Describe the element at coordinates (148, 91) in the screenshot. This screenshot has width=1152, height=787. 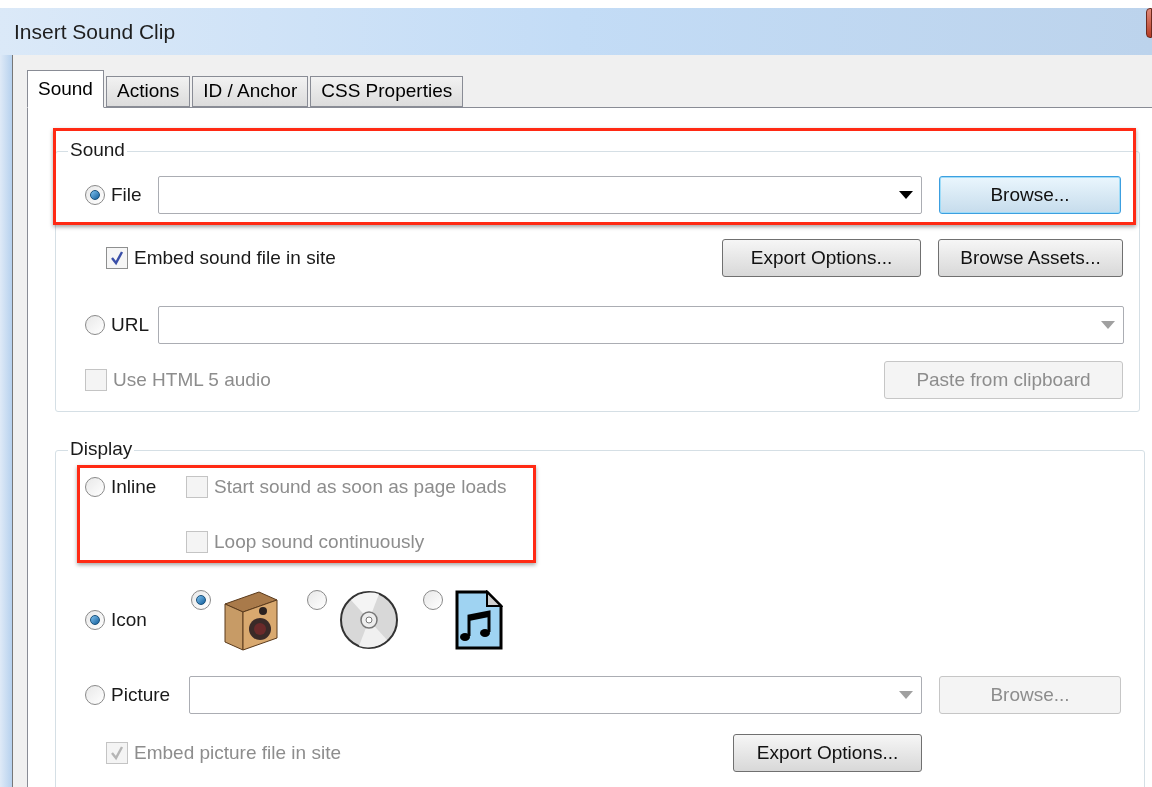
I see `tab: Actions` at that location.